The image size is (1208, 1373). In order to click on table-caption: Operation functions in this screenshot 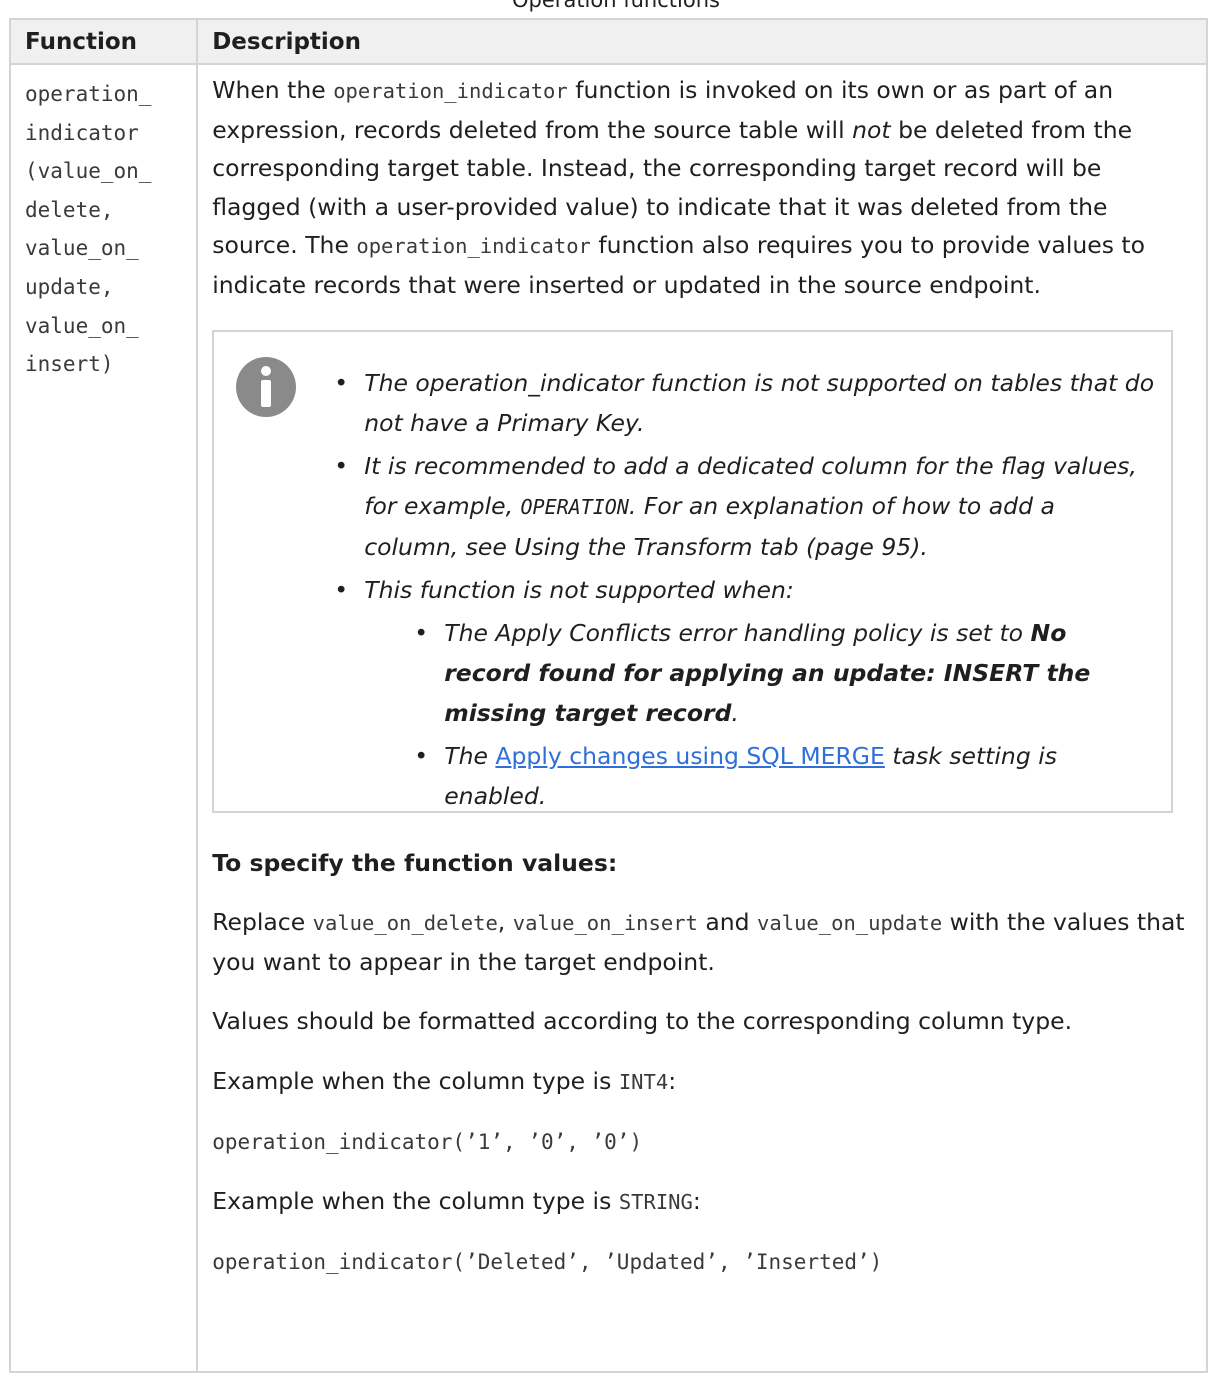, I will do `click(616, 6)`.